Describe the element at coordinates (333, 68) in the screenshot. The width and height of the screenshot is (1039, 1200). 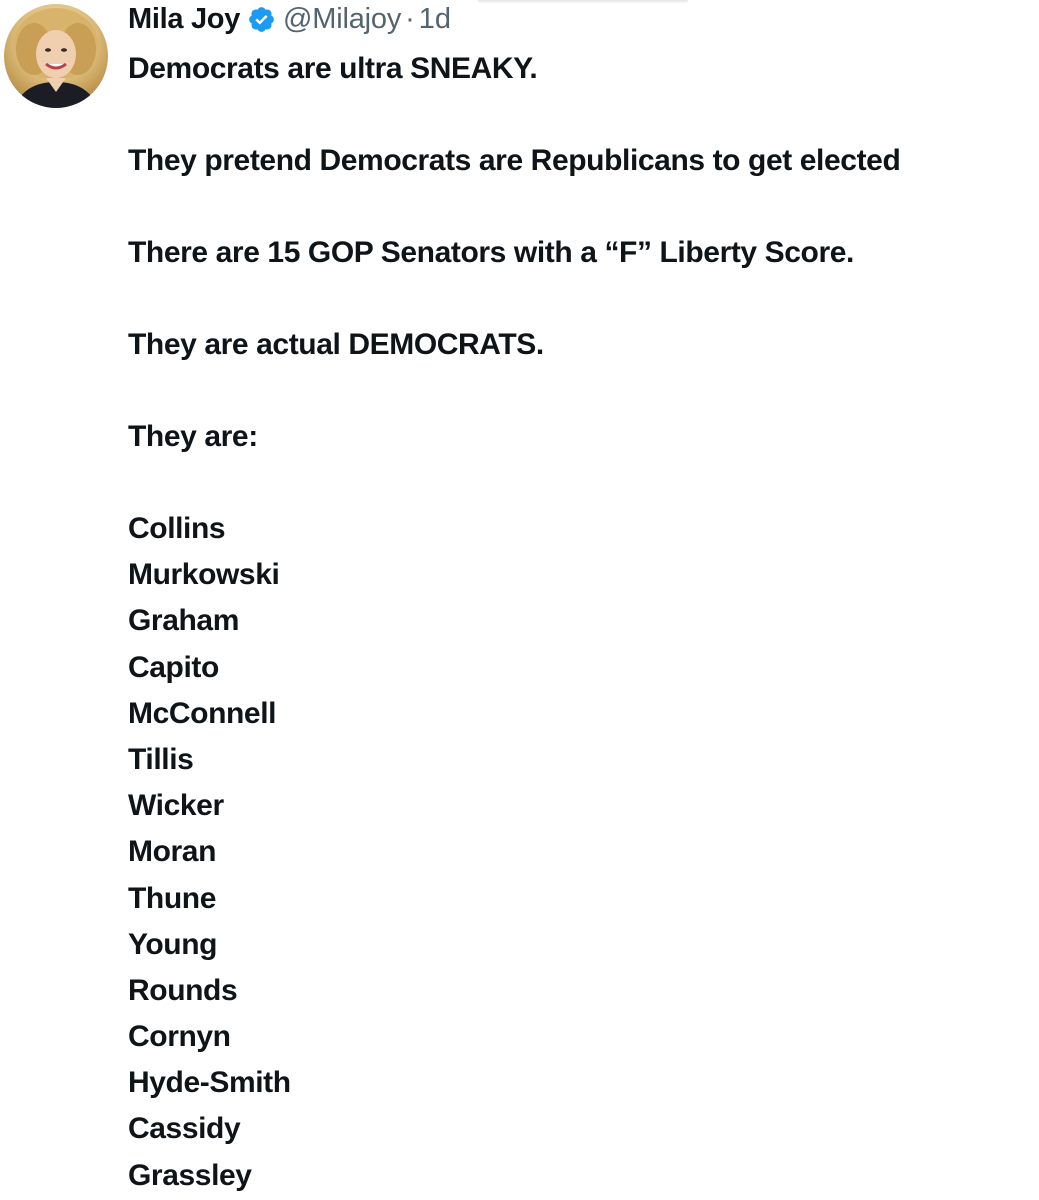
I see `tweet-paragraph: Democrats are ultra SNEAKY.` at that location.